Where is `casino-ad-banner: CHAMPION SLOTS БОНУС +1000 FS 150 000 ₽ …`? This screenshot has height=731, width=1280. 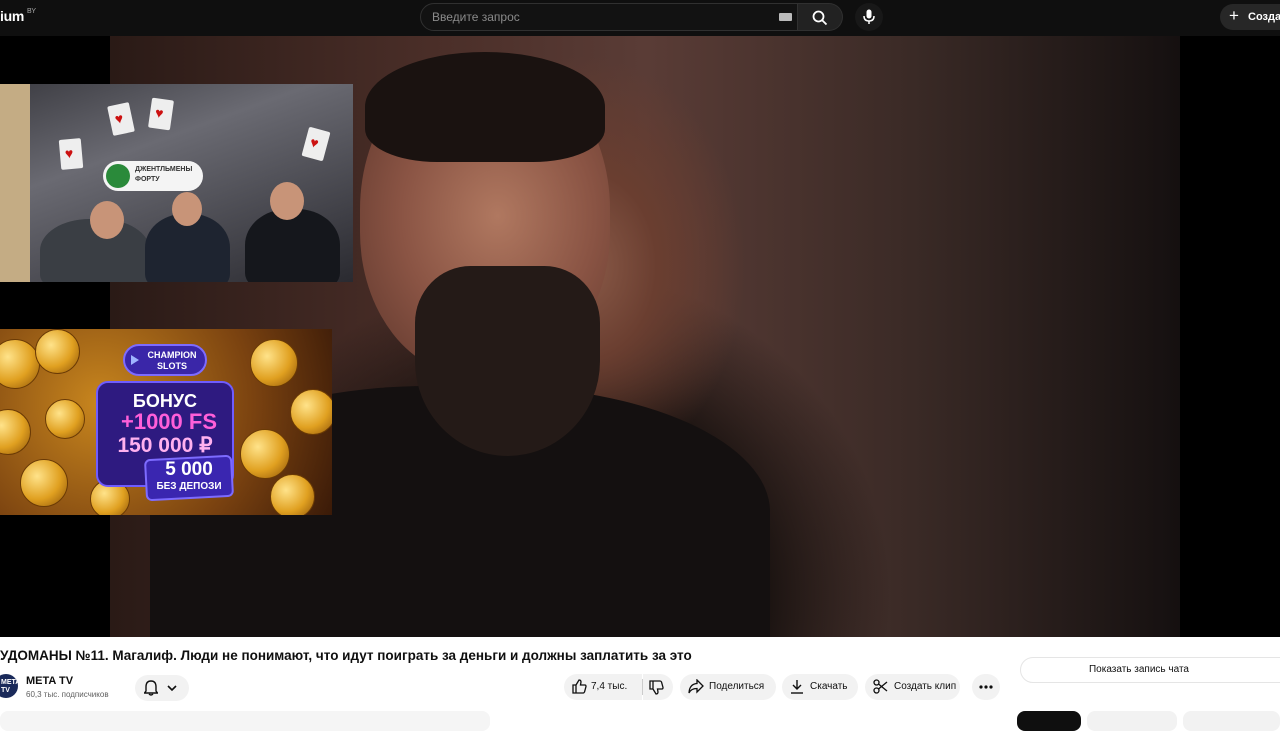 casino-ad-banner: CHAMPION SLOTS БОНУС +1000 FS 150 000 ₽ … is located at coordinates (166, 422).